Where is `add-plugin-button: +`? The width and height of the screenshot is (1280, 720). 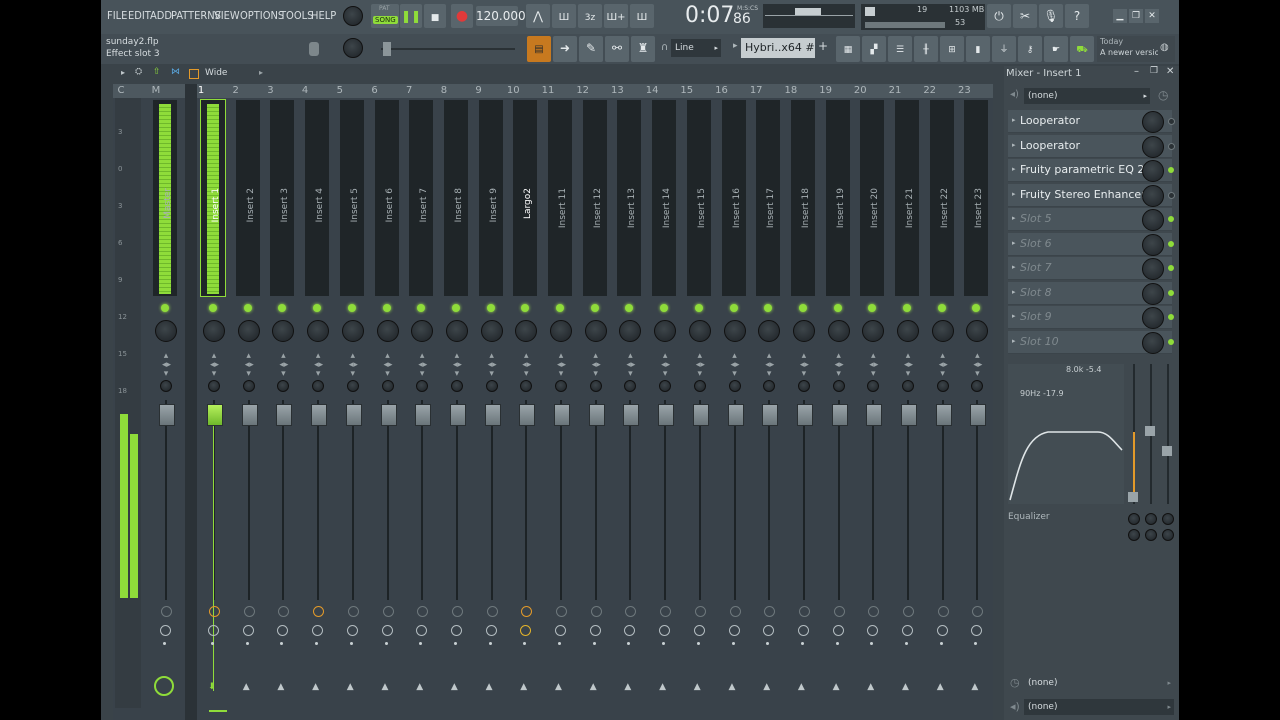 add-plugin-button: + is located at coordinates (823, 46).